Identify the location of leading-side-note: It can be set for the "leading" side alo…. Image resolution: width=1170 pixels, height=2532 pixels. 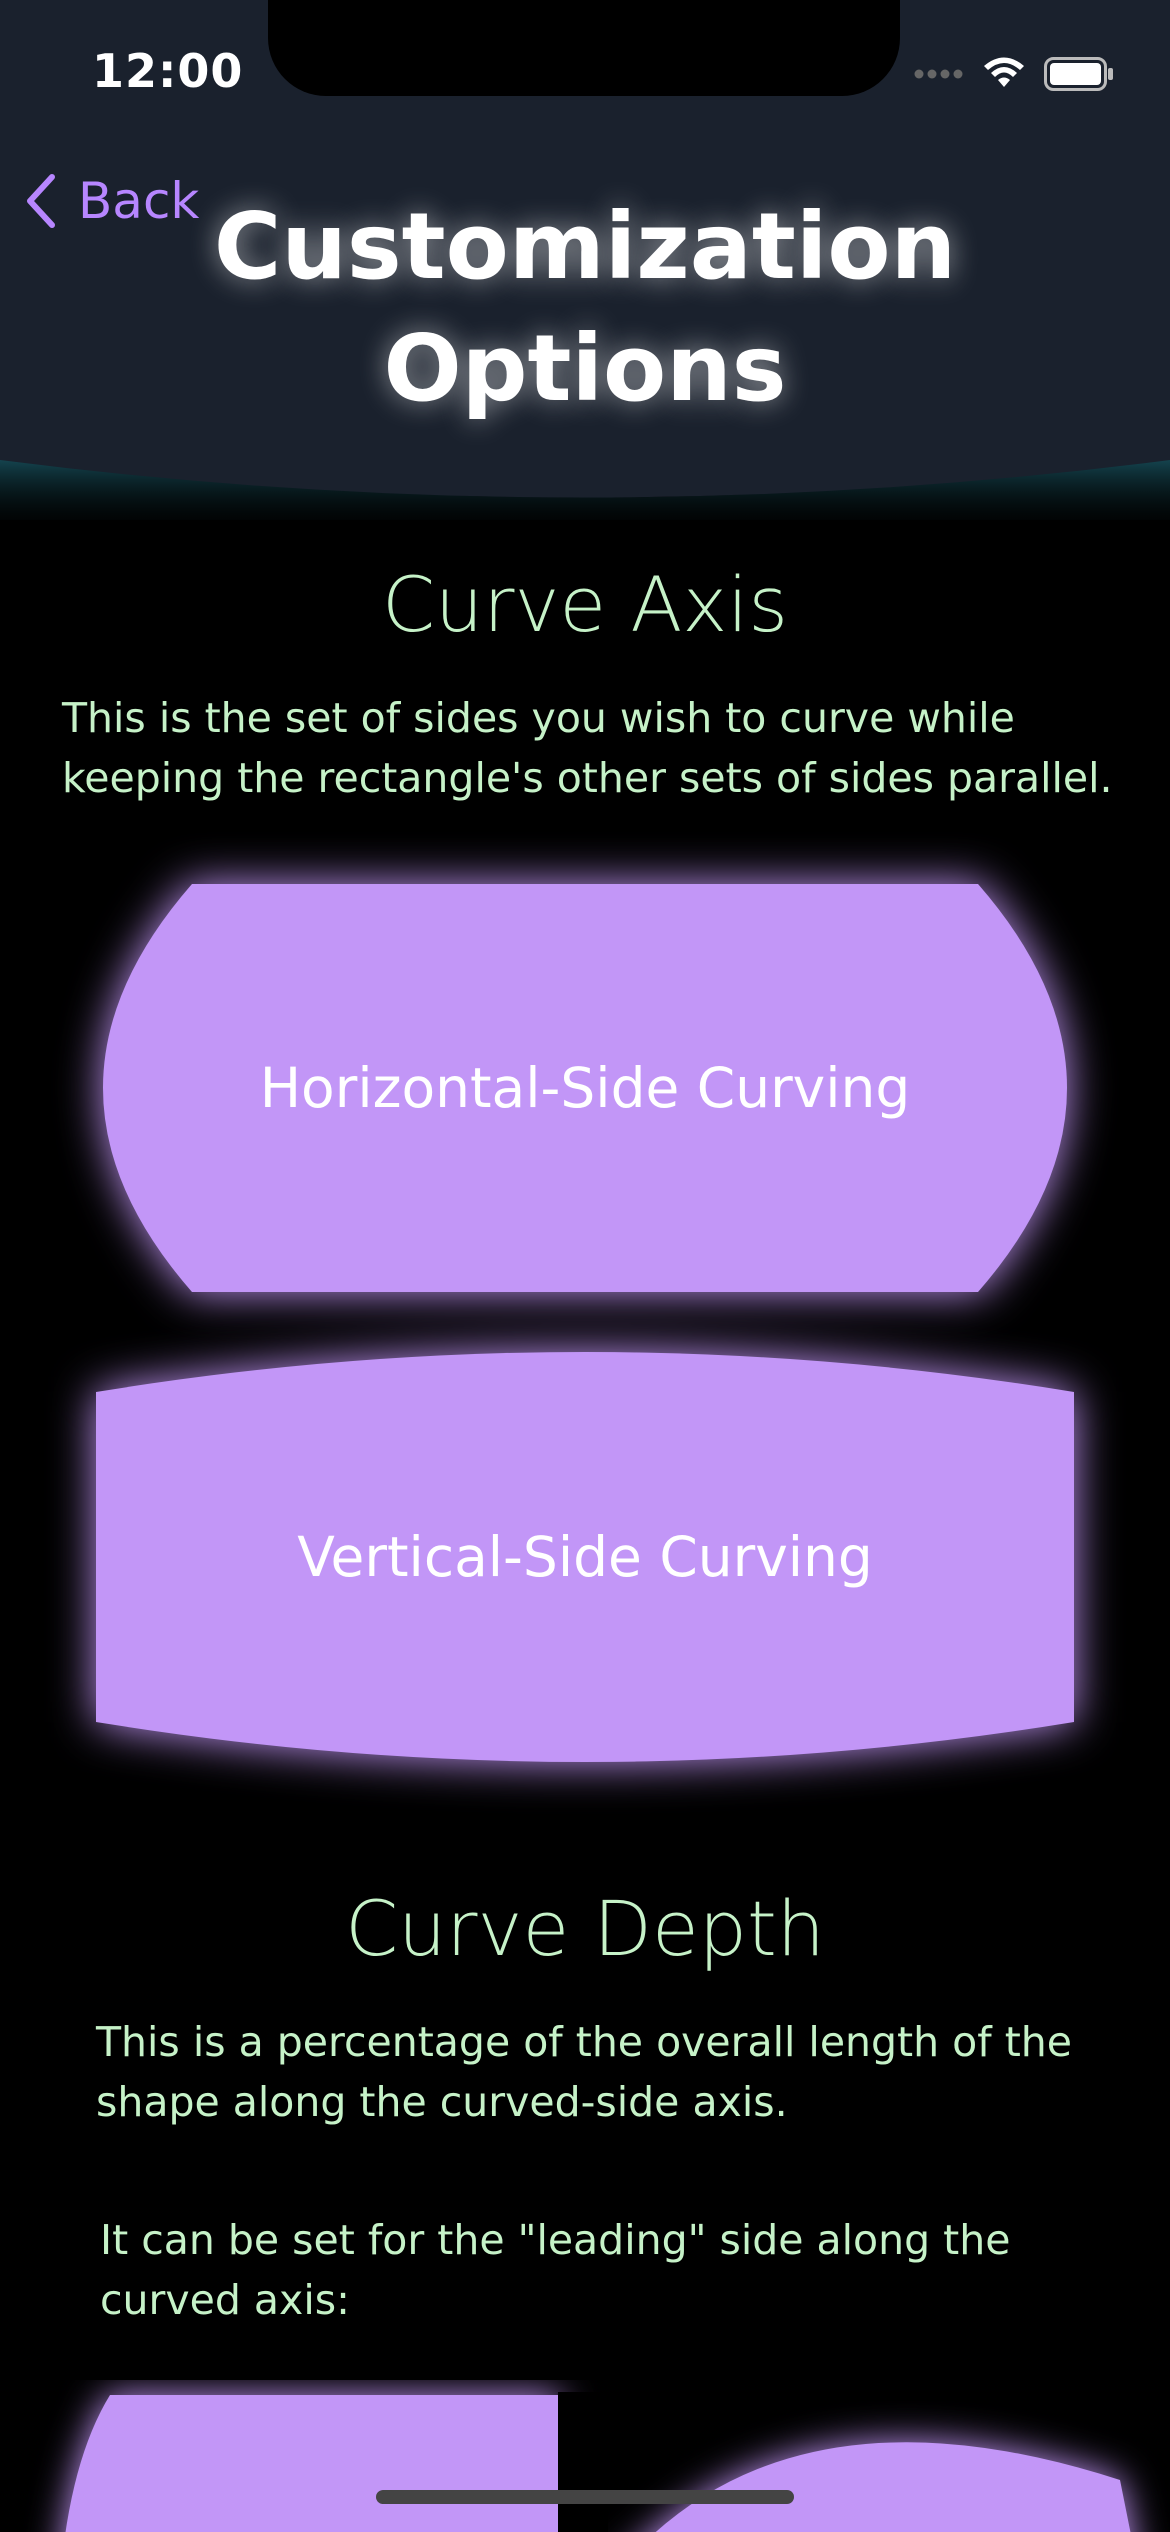
(555, 2270).